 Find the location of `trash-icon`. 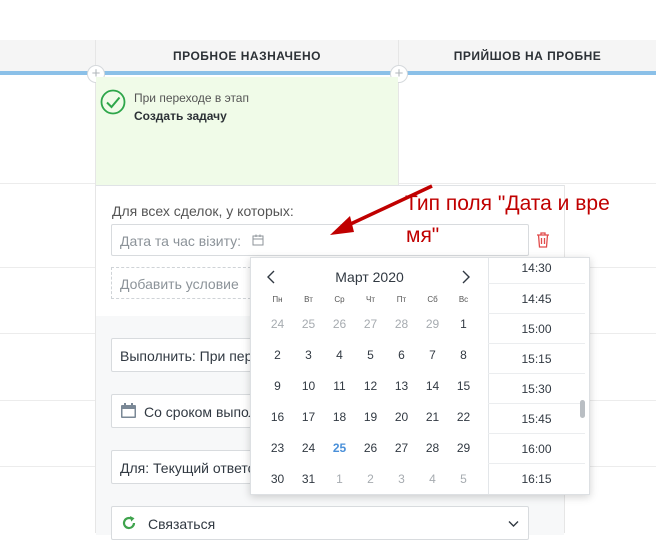

trash-icon is located at coordinates (543, 240).